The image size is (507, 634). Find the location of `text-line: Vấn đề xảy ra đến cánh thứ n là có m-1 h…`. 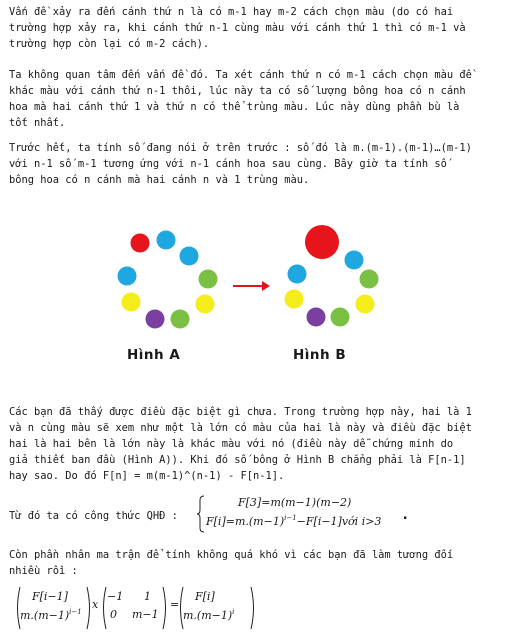

text-line: Vấn đề xảy ra đến cánh thứ n là có m-1 h… is located at coordinates (231, 12).